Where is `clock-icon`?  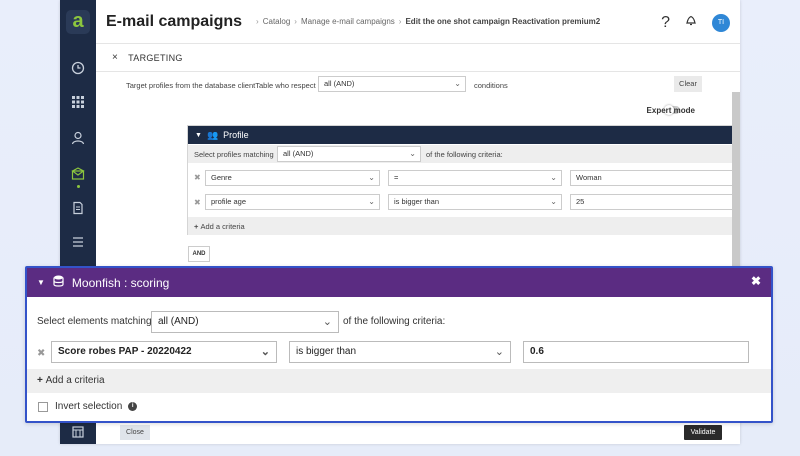
clock-icon is located at coordinates (78, 68).